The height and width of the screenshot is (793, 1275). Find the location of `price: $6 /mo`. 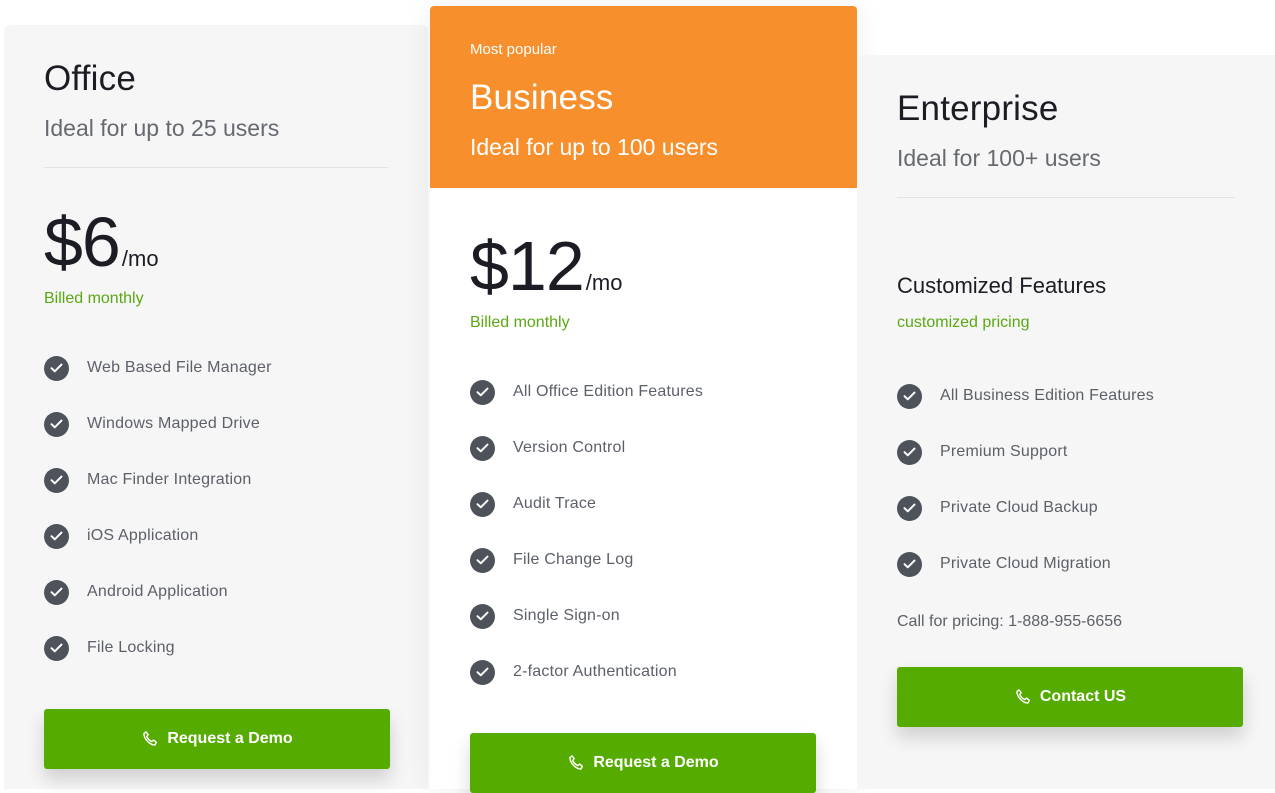

price: $6 /mo is located at coordinates (216, 242).